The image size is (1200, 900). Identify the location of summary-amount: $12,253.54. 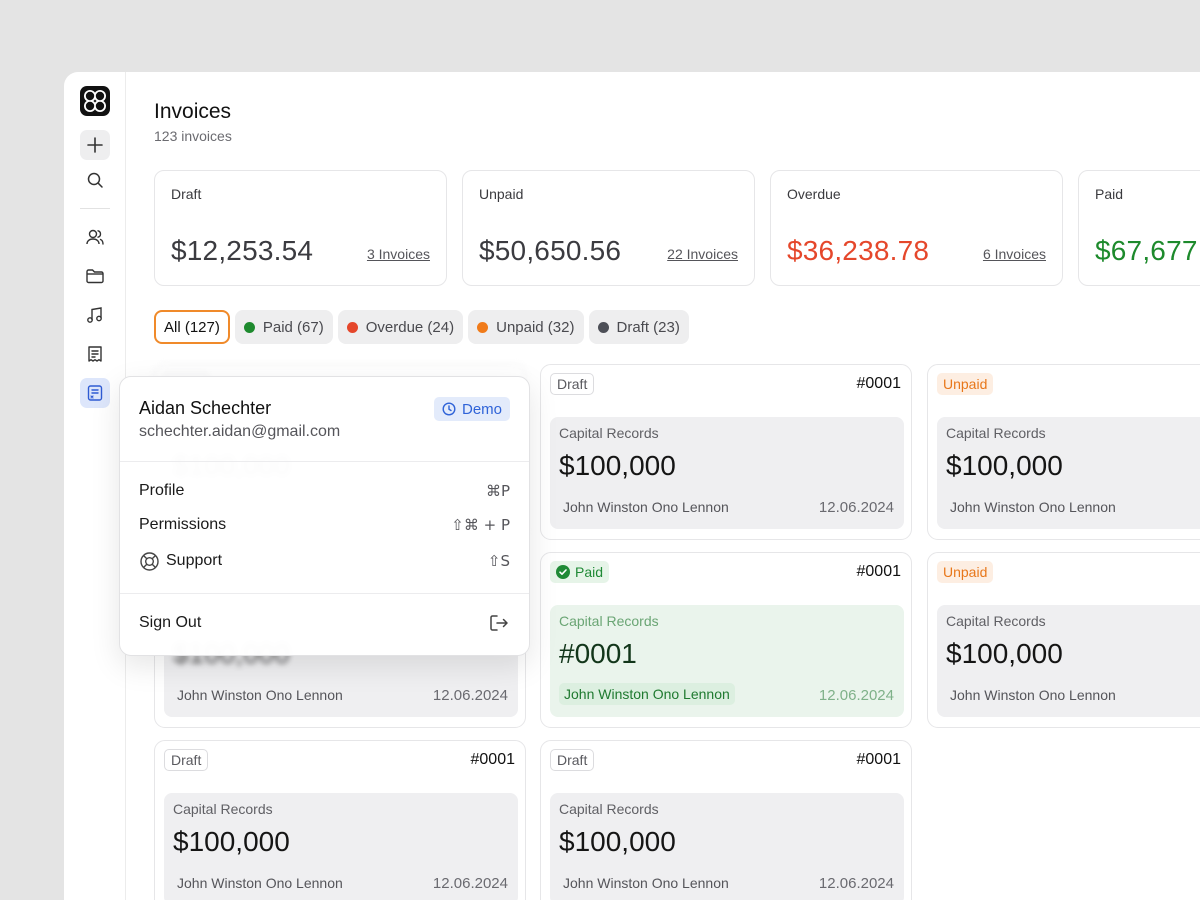
(242, 250).